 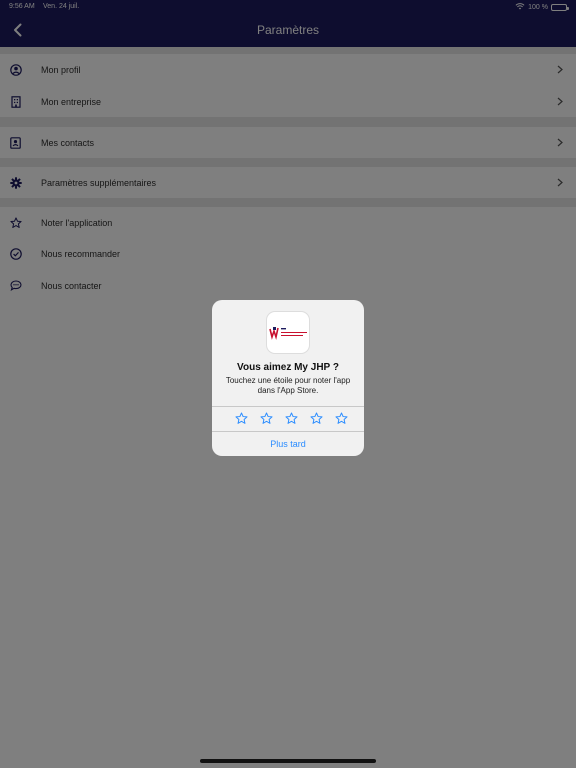 I want to click on home-indicator, so click(x=288, y=761).